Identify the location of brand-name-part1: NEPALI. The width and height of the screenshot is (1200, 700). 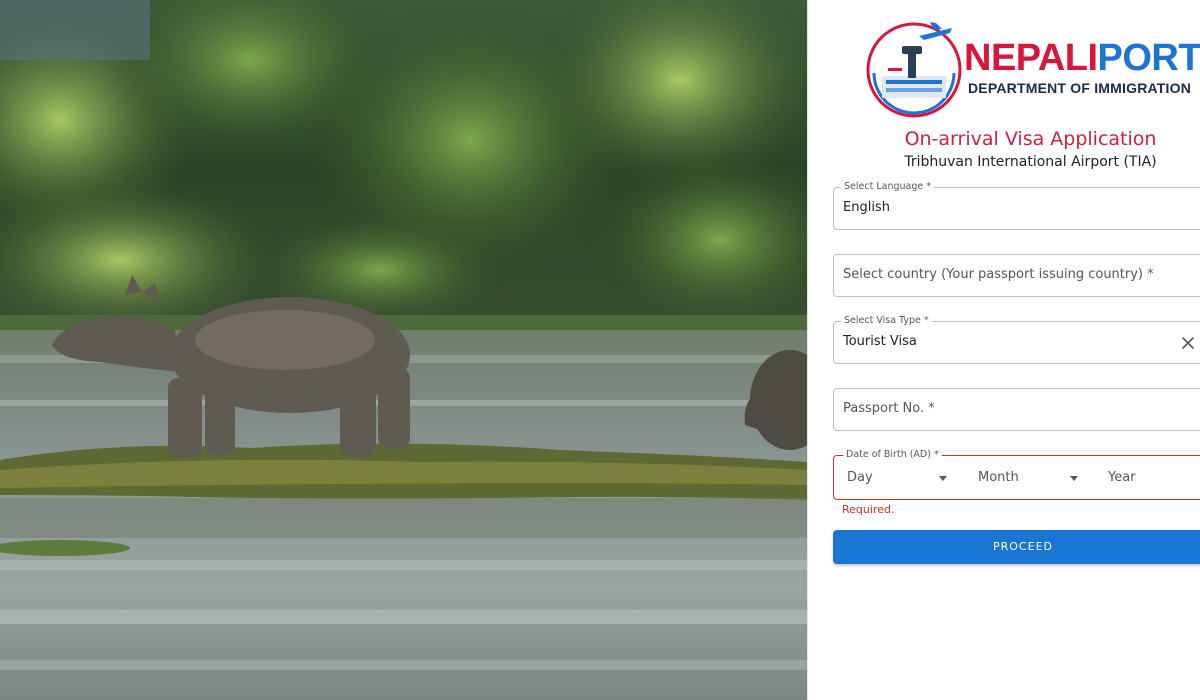
(1031, 58).